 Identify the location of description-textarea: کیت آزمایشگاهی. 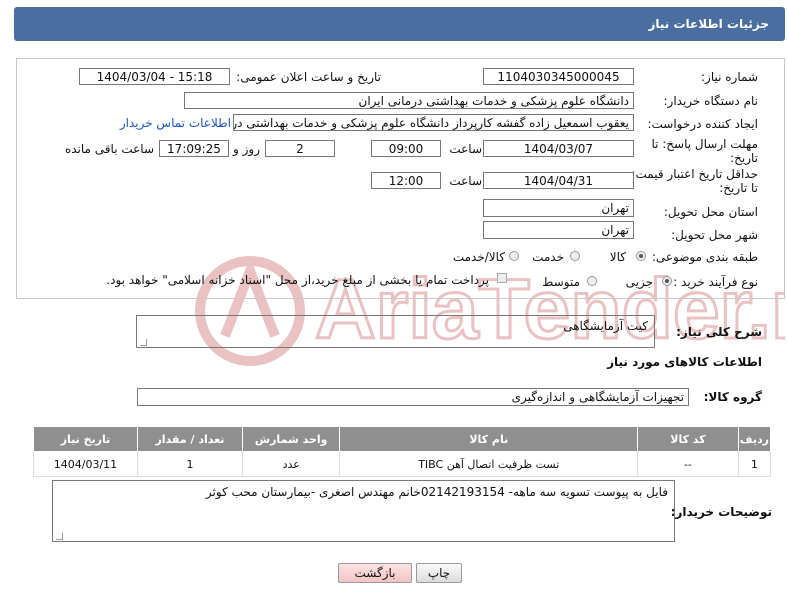
(395, 331).